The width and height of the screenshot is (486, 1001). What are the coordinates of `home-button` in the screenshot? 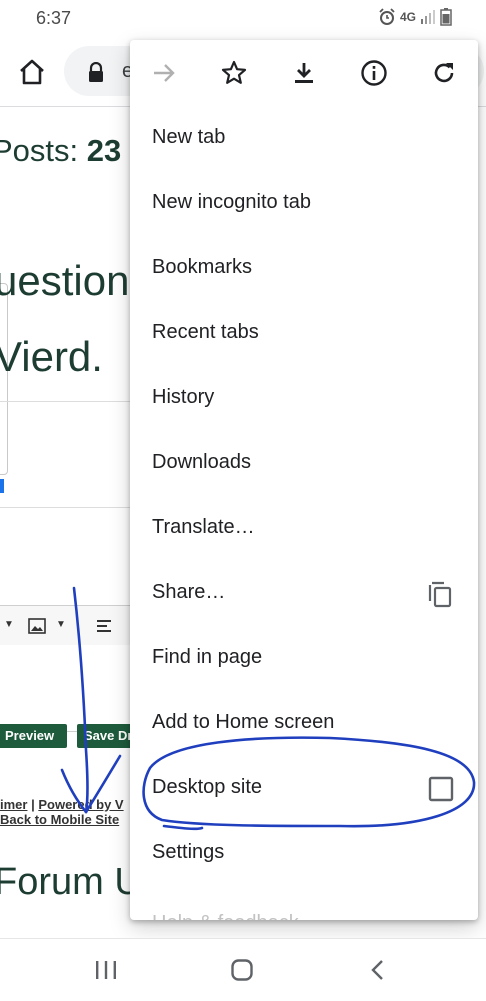 It's located at (32, 72).